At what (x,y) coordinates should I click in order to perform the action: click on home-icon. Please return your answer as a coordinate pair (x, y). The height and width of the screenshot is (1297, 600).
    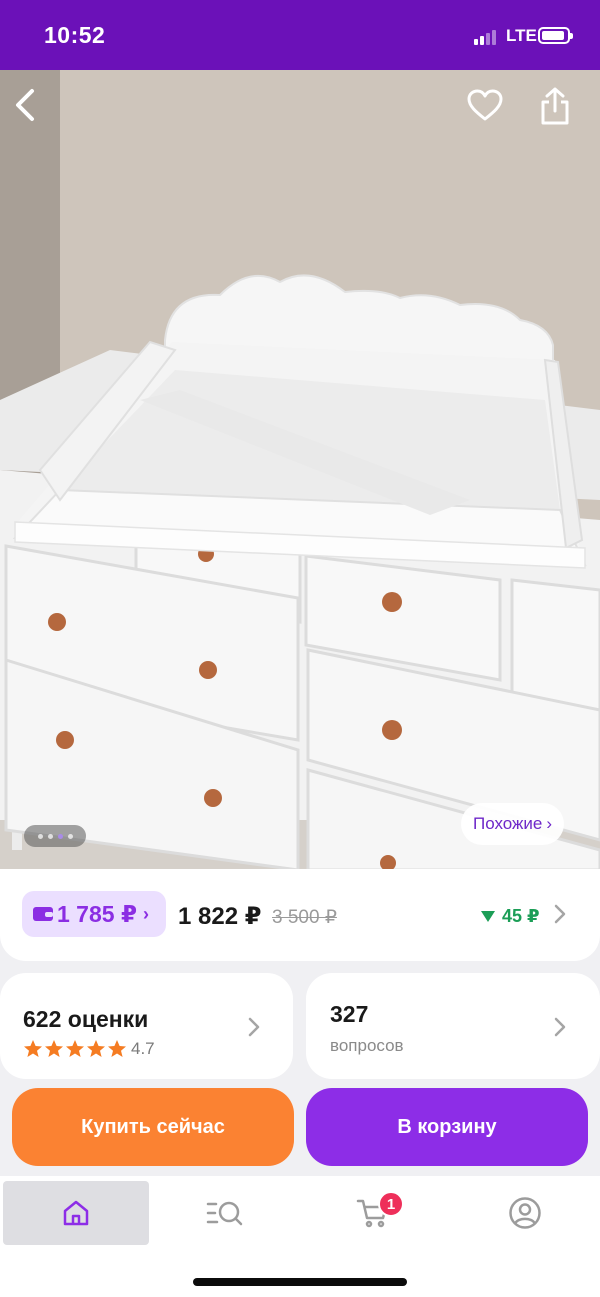
    Looking at the image, I should click on (76, 1213).